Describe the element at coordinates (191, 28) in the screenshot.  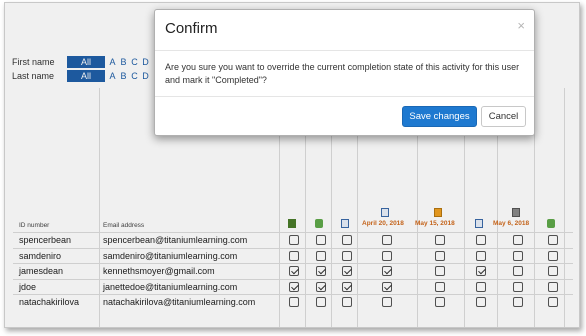
I see `dialog-title: Confirm` at that location.